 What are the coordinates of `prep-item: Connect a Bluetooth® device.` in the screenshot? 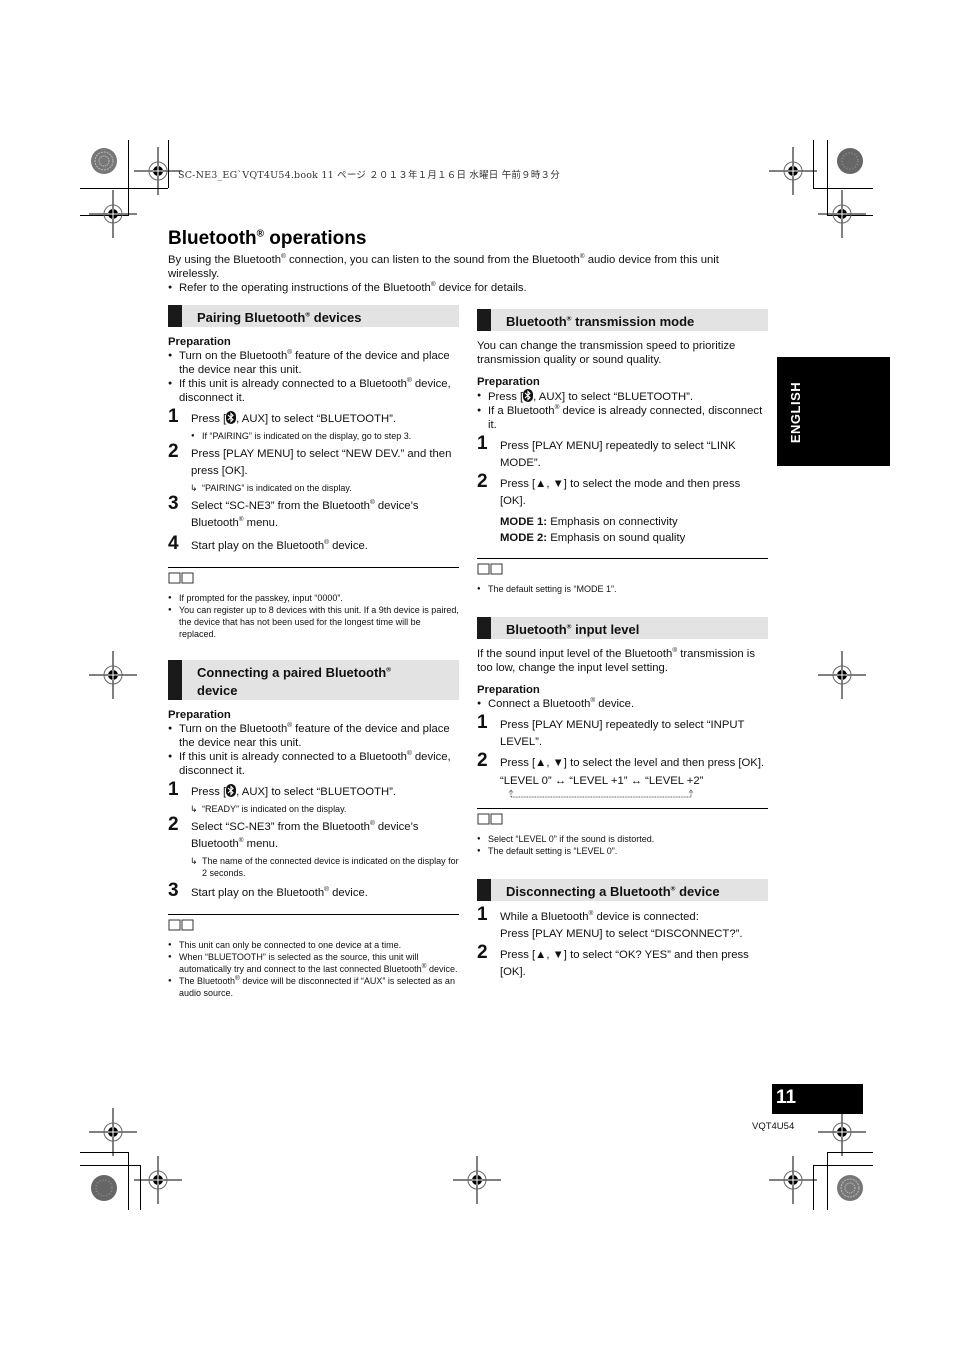 It's located at (622, 704).